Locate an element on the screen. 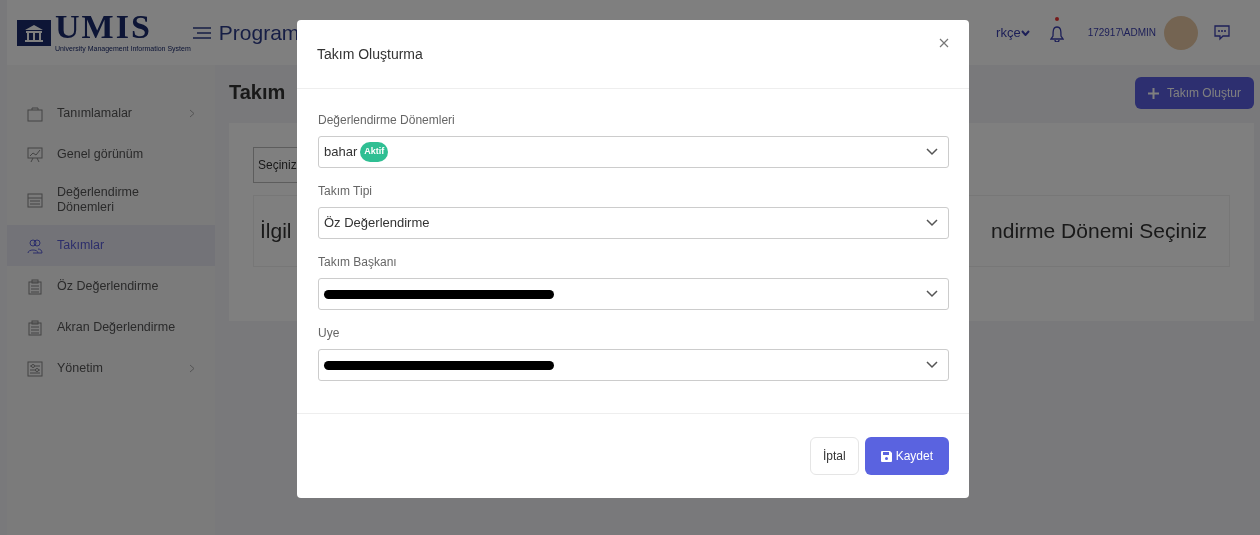 This screenshot has width=1260, height=535. menu-icon is located at coordinates (201, 32).